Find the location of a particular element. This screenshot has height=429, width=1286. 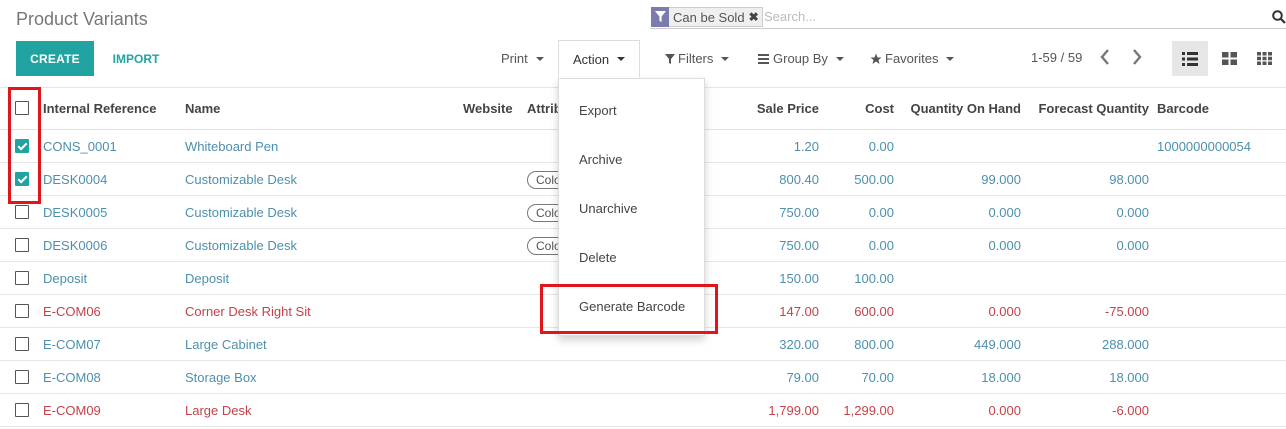

menu-item-archive: Archive is located at coordinates (600, 159).